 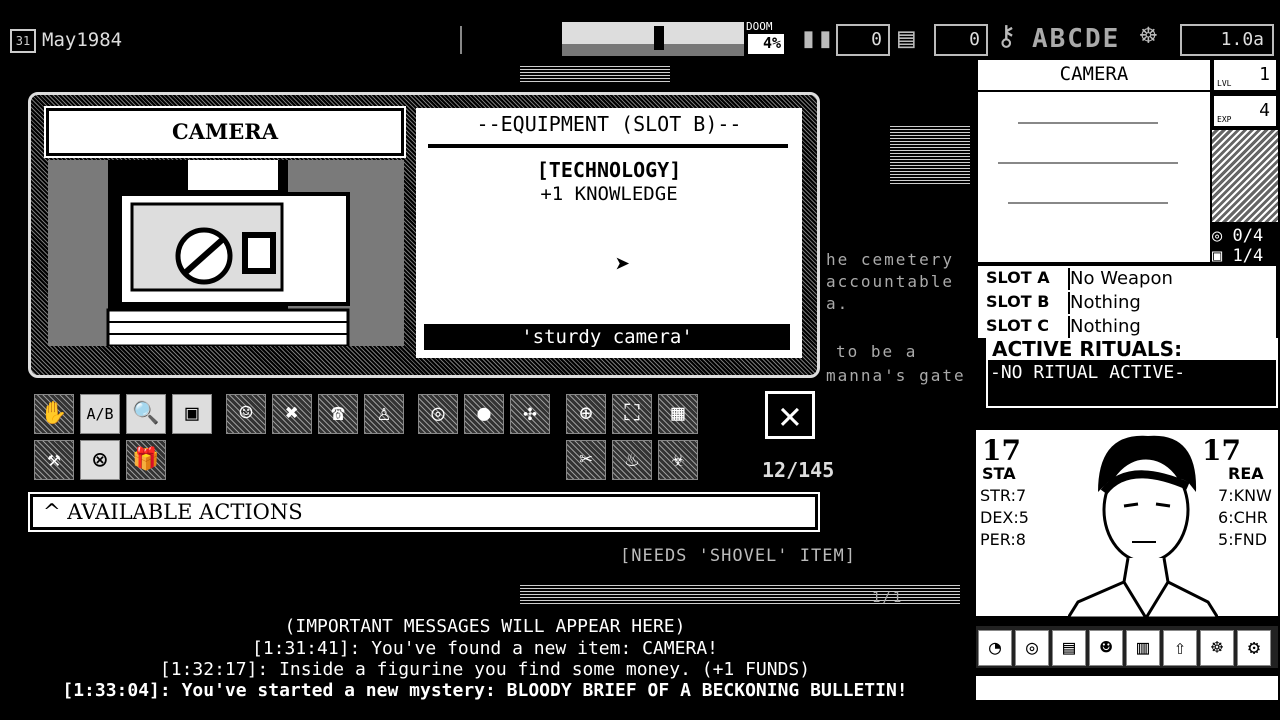 What do you see at coordinates (623, 265) in the screenshot?
I see `mouse-cursor-icon: ➤` at bounding box center [623, 265].